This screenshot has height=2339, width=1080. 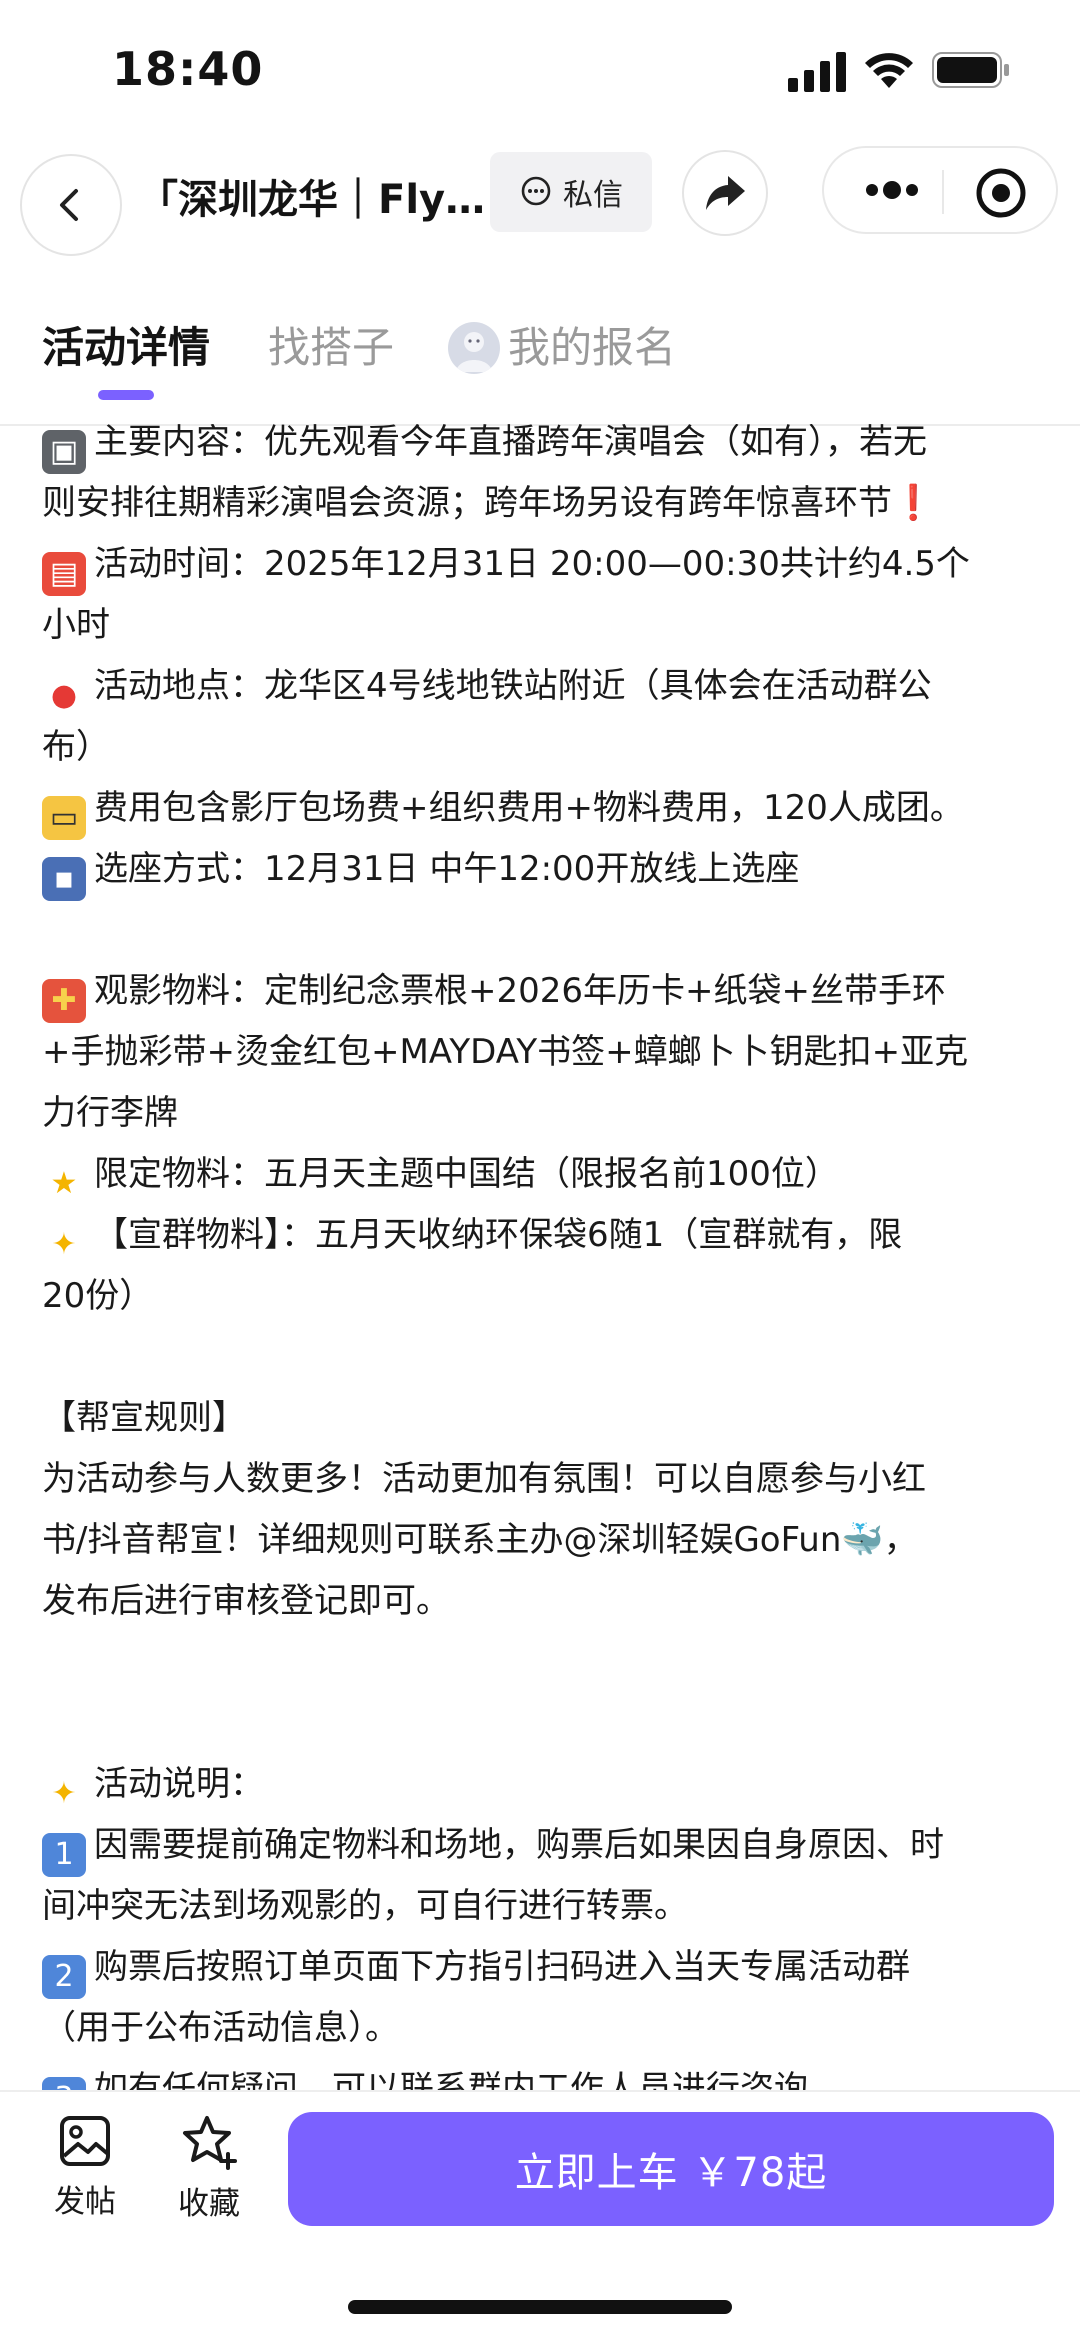 What do you see at coordinates (593, 195) in the screenshot?
I see `private-message-label: 私信` at bounding box center [593, 195].